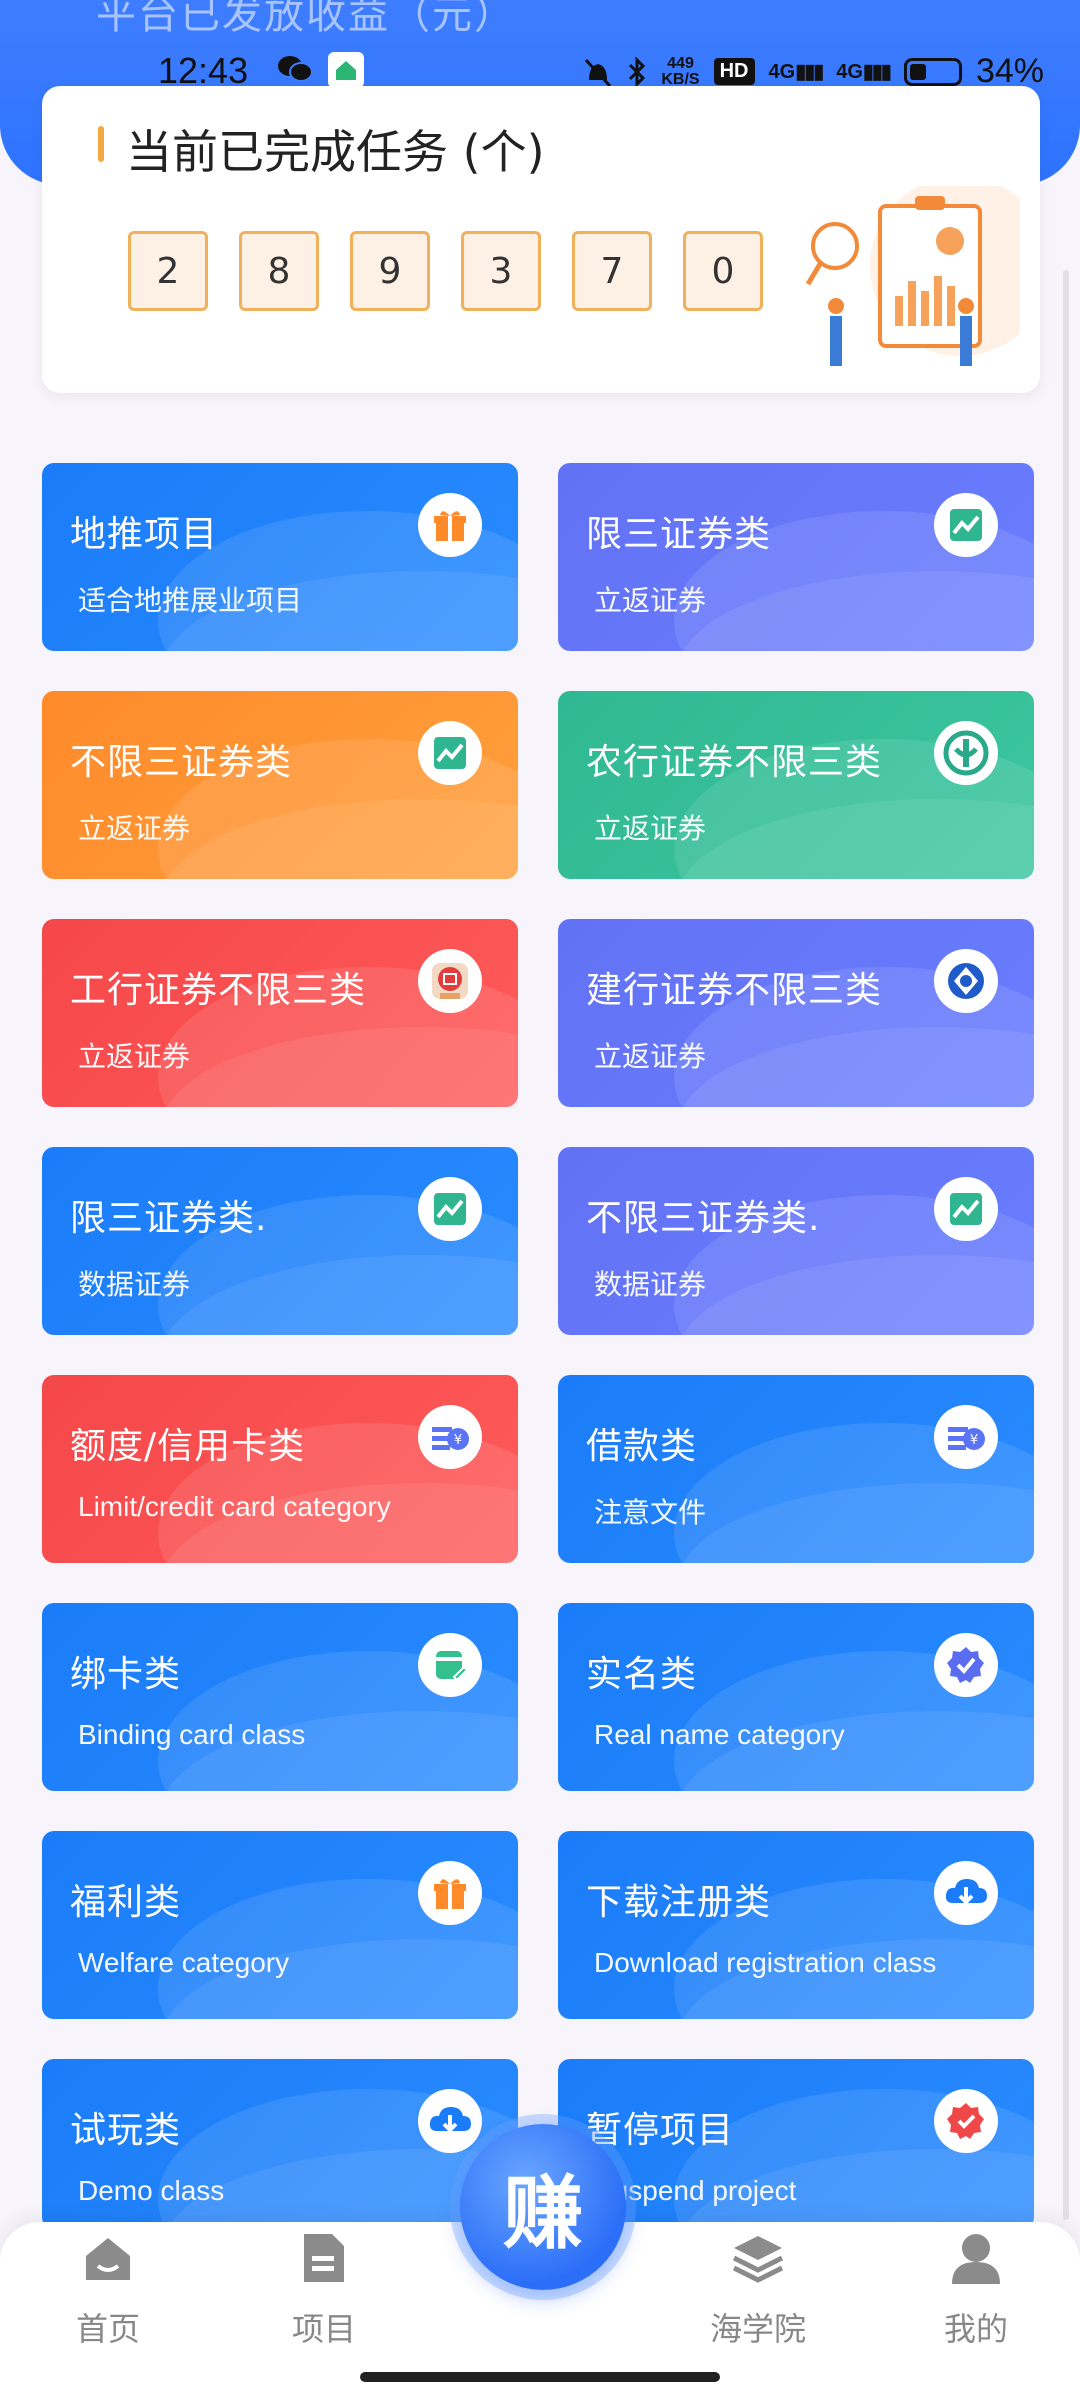  Describe the element at coordinates (390, 271) in the screenshot. I see `counter-digit: 9` at that location.